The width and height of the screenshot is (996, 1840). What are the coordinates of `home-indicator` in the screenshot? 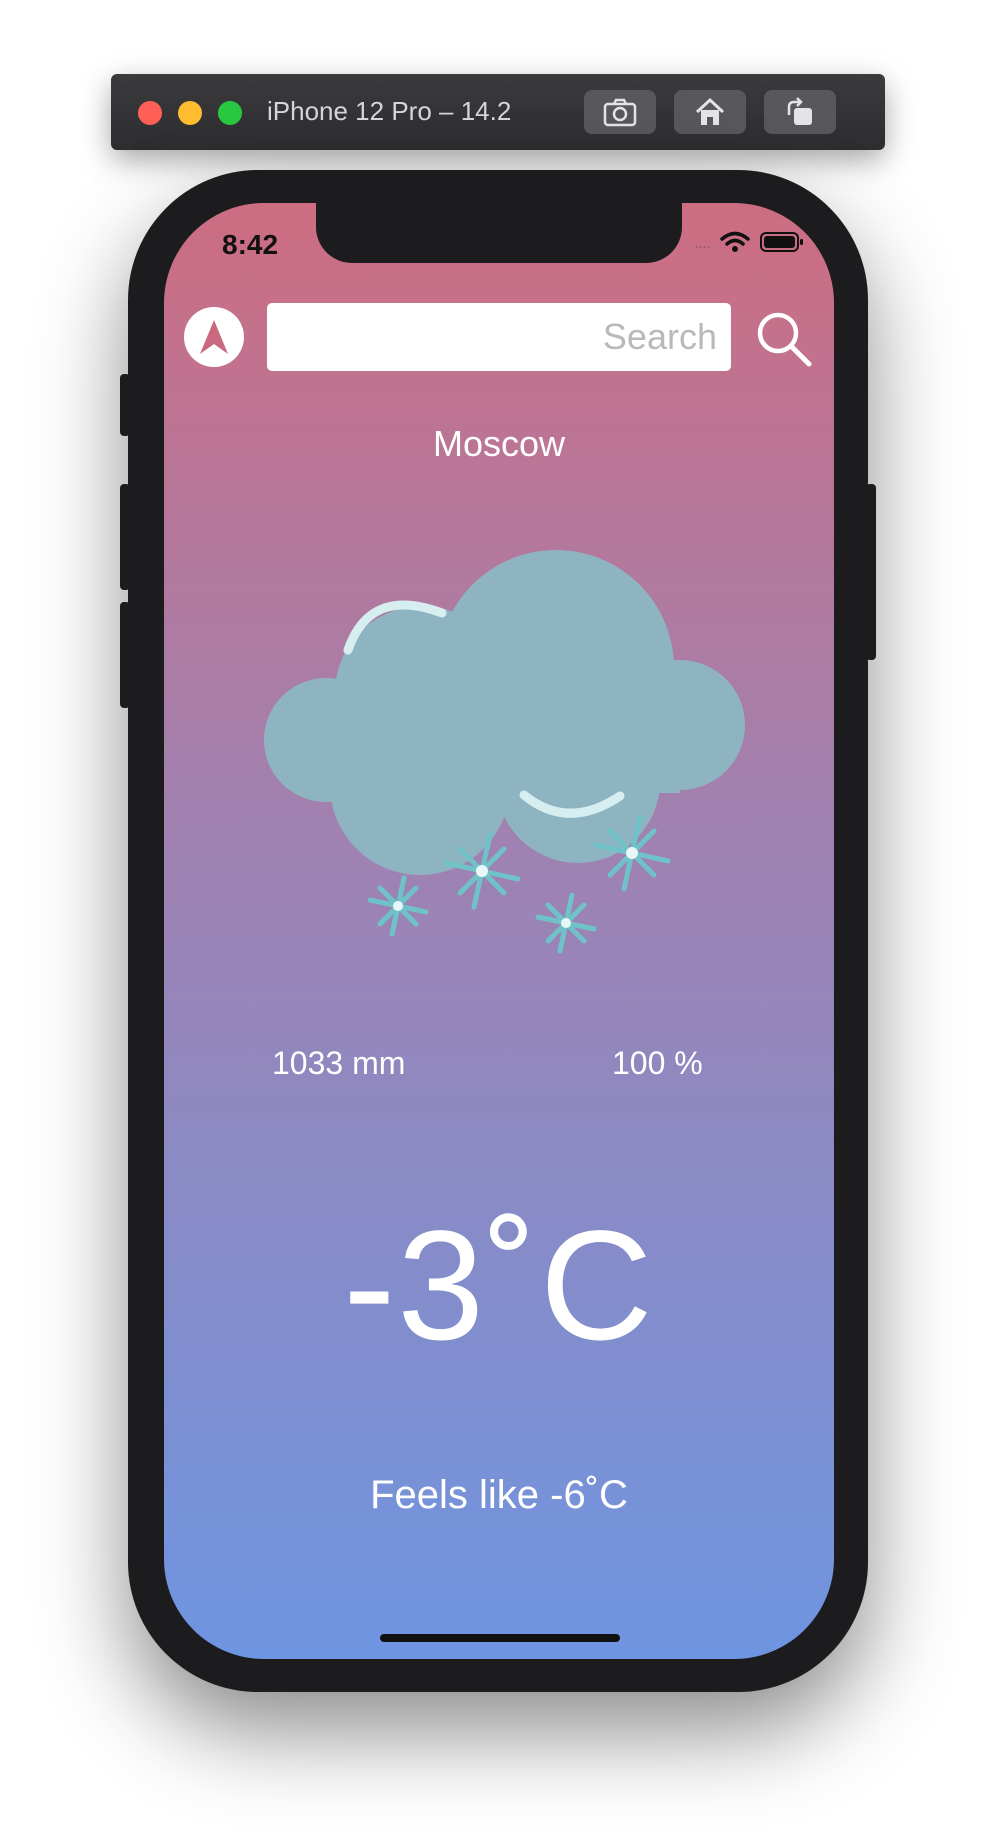 It's located at (500, 1638).